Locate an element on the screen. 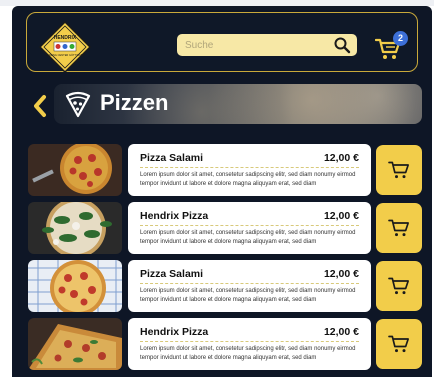 The height and width of the screenshot is (377, 434). header-bar: HENDRIX KARLING CENTER GÖTTINGEN 2 is located at coordinates (222, 42).